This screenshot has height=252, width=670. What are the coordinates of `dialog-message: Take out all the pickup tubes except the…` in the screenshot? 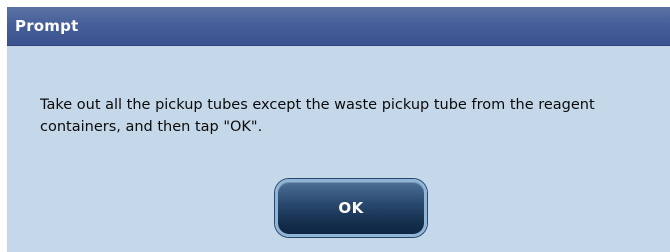 It's located at (317, 116).